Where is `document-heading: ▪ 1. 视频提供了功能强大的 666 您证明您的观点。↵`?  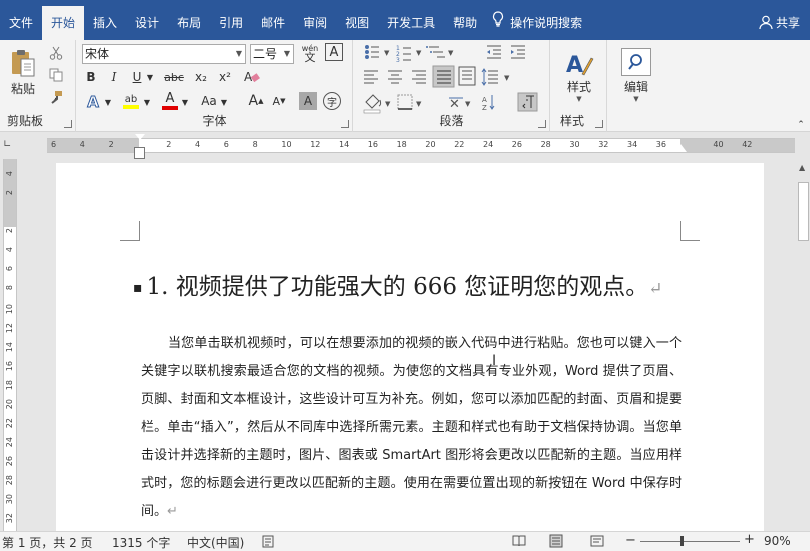 document-heading: ▪ 1. 视频提供了功能强大的 666 您证明您的观点。↵ is located at coordinates (398, 284).